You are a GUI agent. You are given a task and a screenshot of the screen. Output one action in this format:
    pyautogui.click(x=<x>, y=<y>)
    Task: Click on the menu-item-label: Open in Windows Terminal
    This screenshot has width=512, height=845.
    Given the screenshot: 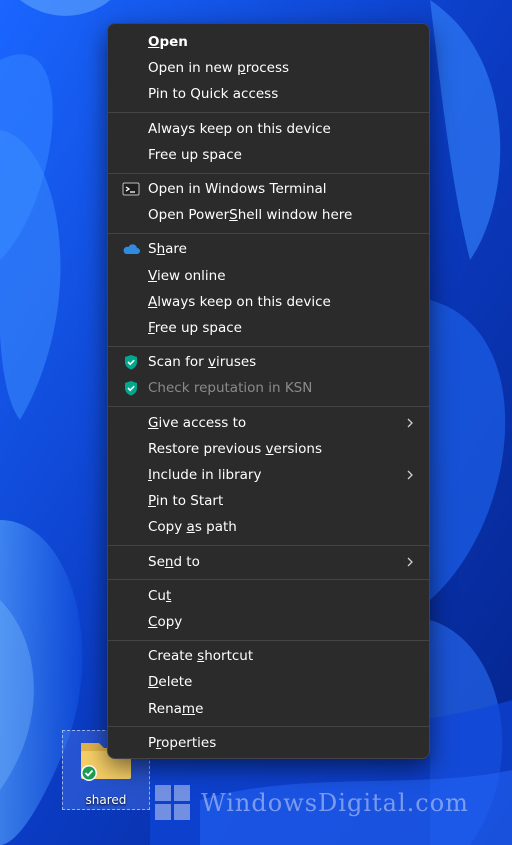 What is the action you would take?
    pyautogui.click(x=237, y=189)
    